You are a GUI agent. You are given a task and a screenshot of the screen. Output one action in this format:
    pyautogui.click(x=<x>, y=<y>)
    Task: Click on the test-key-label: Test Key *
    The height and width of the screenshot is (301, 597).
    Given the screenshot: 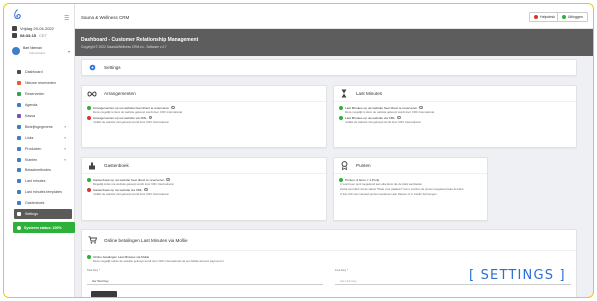 What is the action you would take?
    pyautogui.click(x=94, y=270)
    